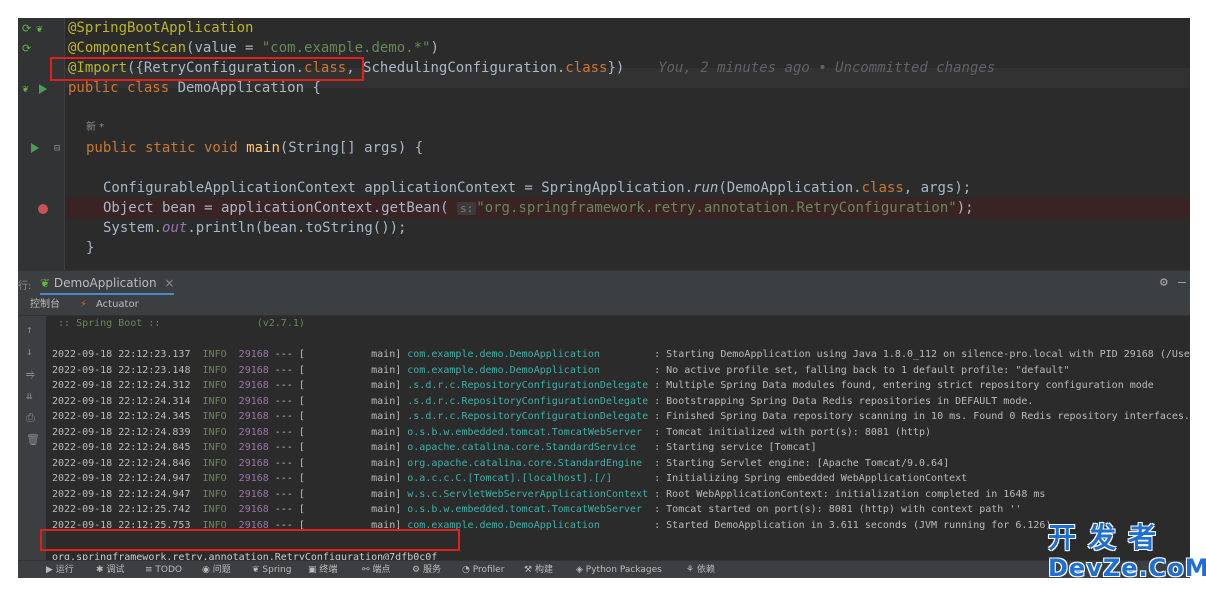 This screenshot has width=1206, height=590. Describe the element at coordinates (43, 209) in the screenshot. I see `breakpoint-icon` at that location.